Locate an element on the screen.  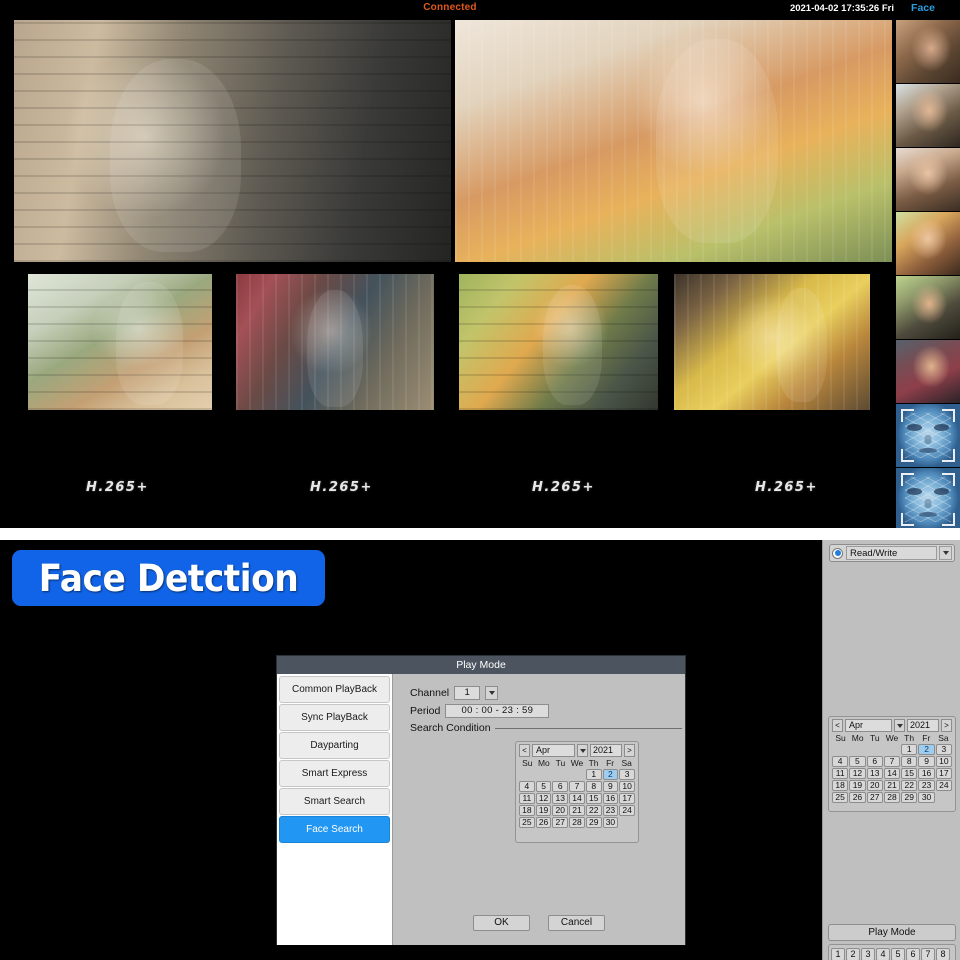
sidebar-item-smart-search: Smart Search is located at coordinates (334, 801).